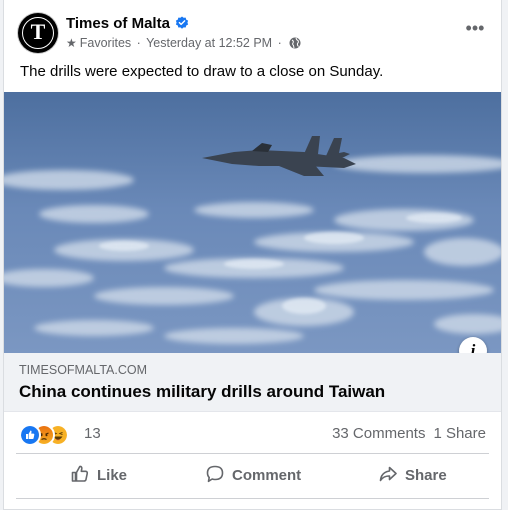 The image size is (508, 510). I want to click on share-button: Share, so click(412, 476).